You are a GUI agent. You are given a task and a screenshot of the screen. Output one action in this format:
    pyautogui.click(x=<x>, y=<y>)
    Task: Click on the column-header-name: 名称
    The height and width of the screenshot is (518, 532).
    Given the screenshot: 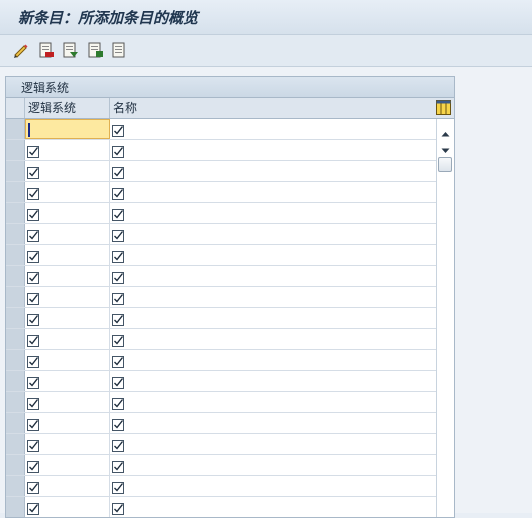 What is the action you would take?
    pyautogui.click(x=273, y=108)
    